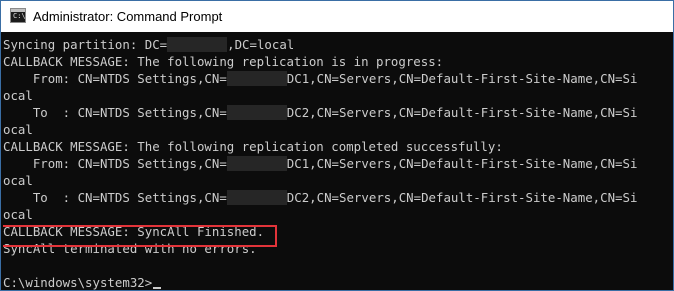 This screenshot has height=291, width=674. What do you see at coordinates (140, 236) in the screenshot?
I see `success-highlight-box` at bounding box center [140, 236].